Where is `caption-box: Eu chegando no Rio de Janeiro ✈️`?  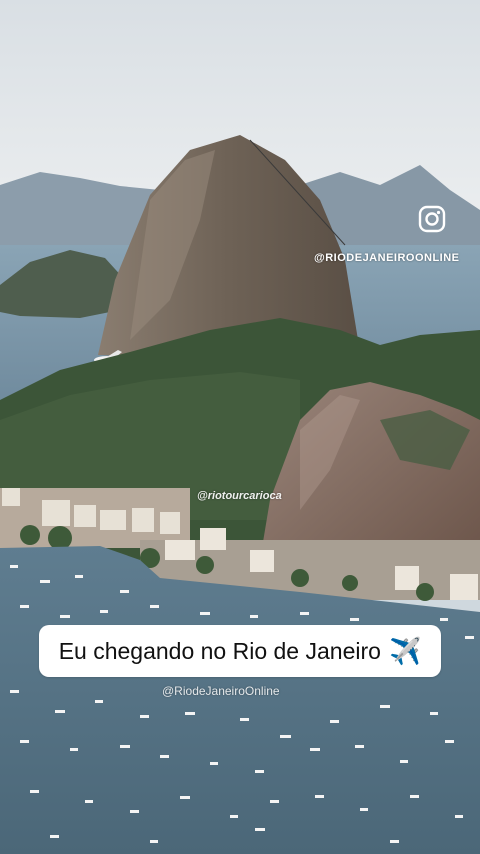
caption-box: Eu chegando no Rio de Janeiro ✈️ is located at coordinates (240, 651).